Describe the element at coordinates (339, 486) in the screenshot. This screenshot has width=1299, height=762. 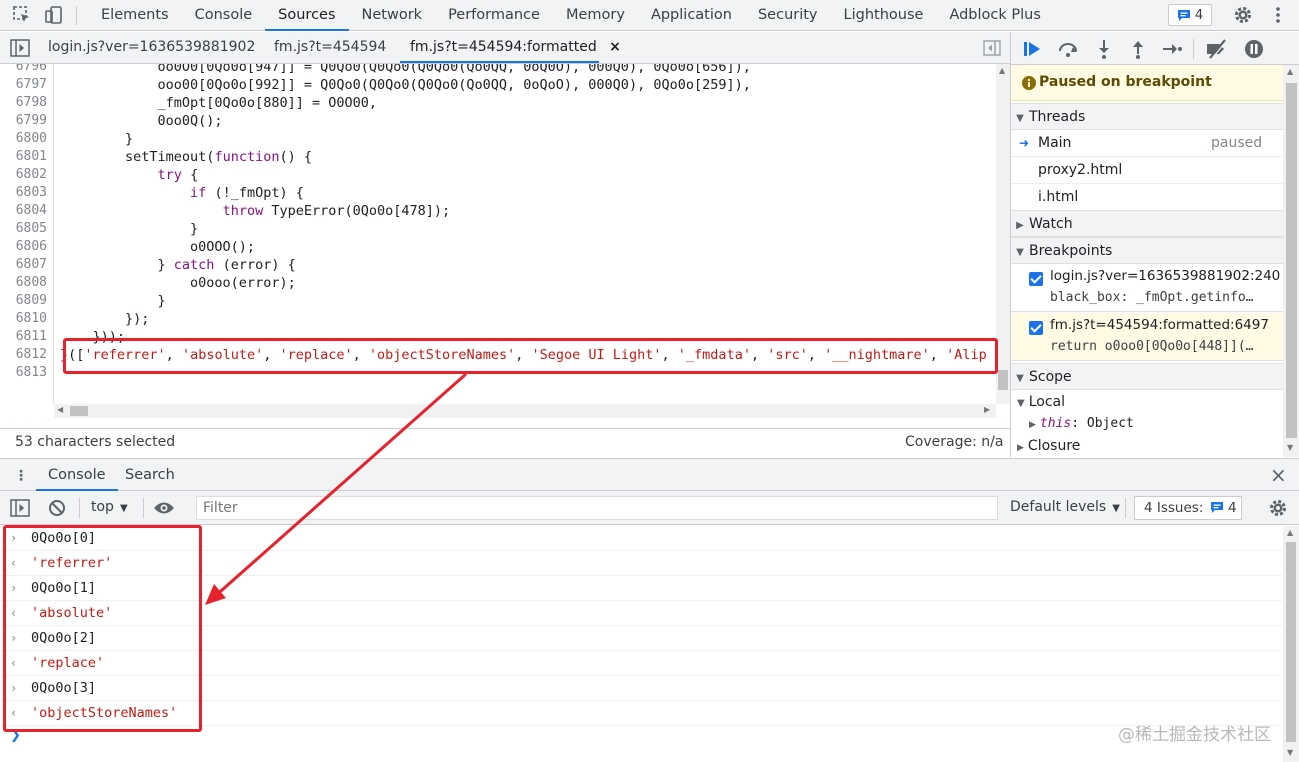
I see `arrow-line` at that location.